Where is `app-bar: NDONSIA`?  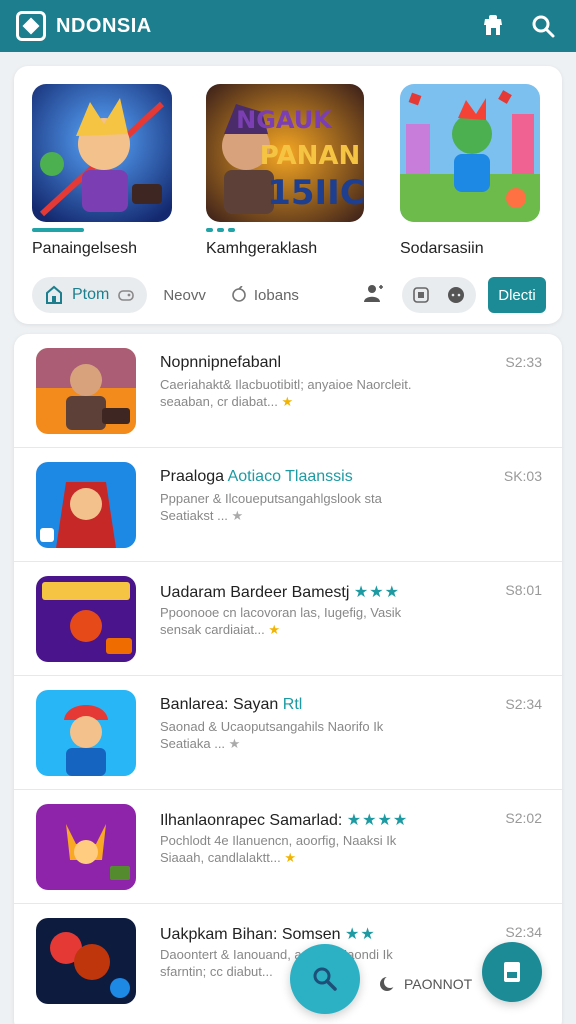 app-bar: NDONSIA is located at coordinates (288, 26).